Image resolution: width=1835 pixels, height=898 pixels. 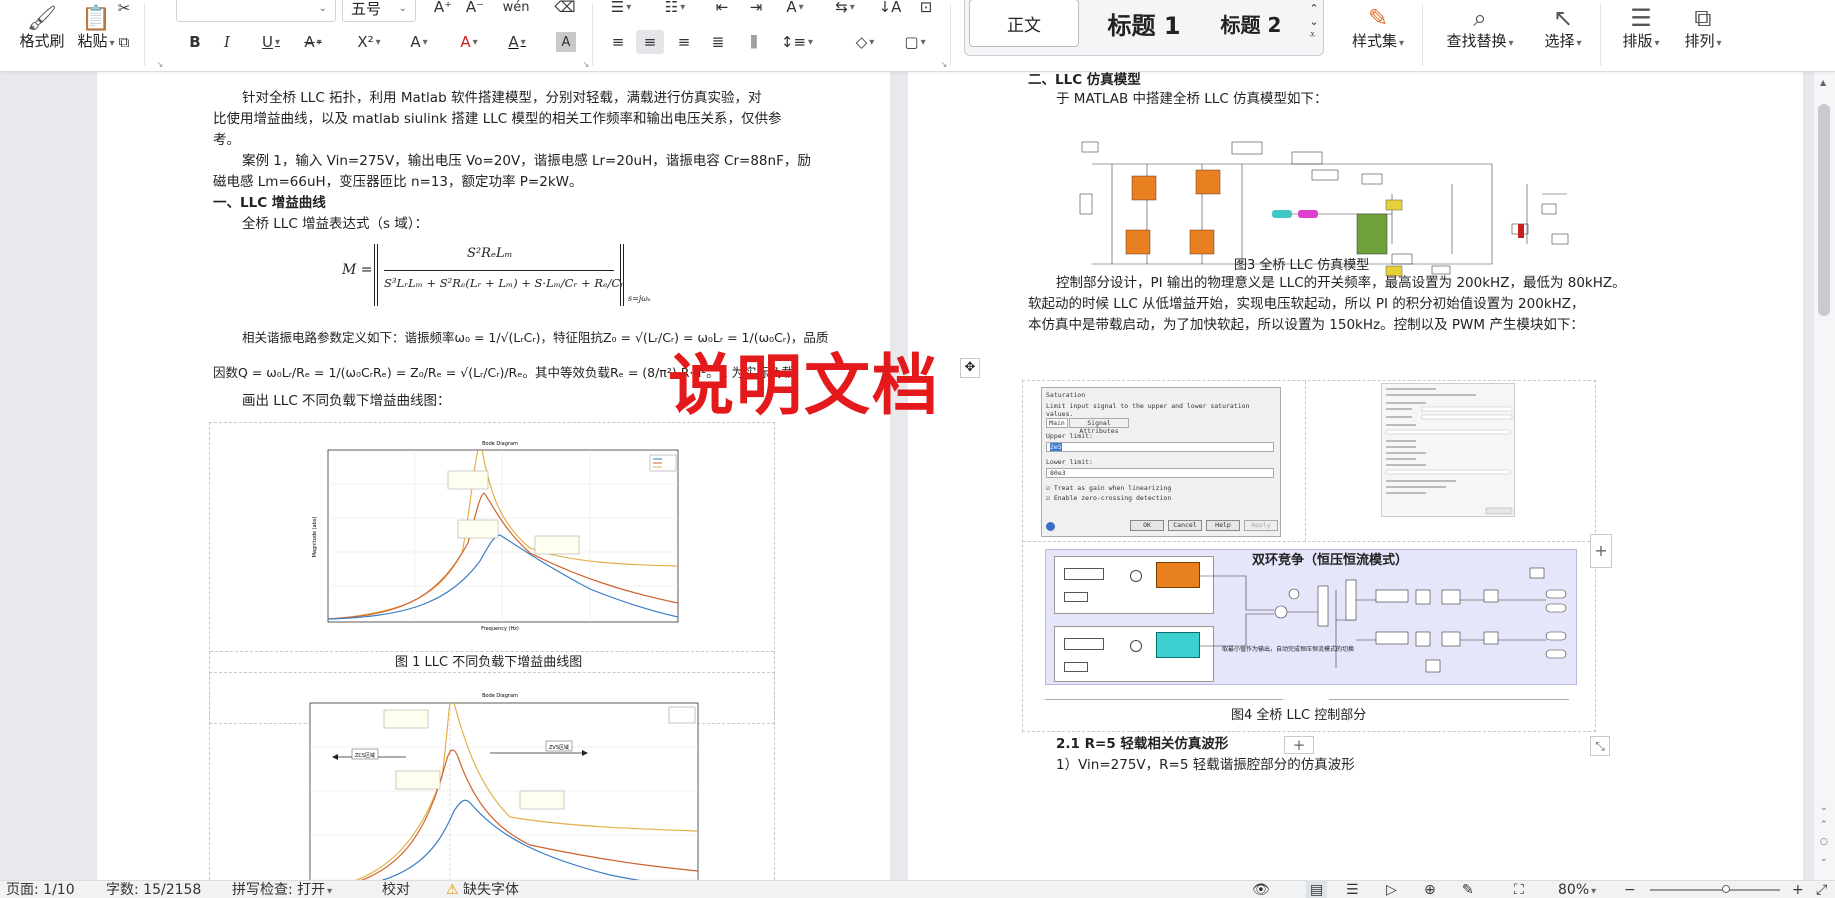 I want to click on fit-window-icon: ⛶, so click(x=1519, y=889).